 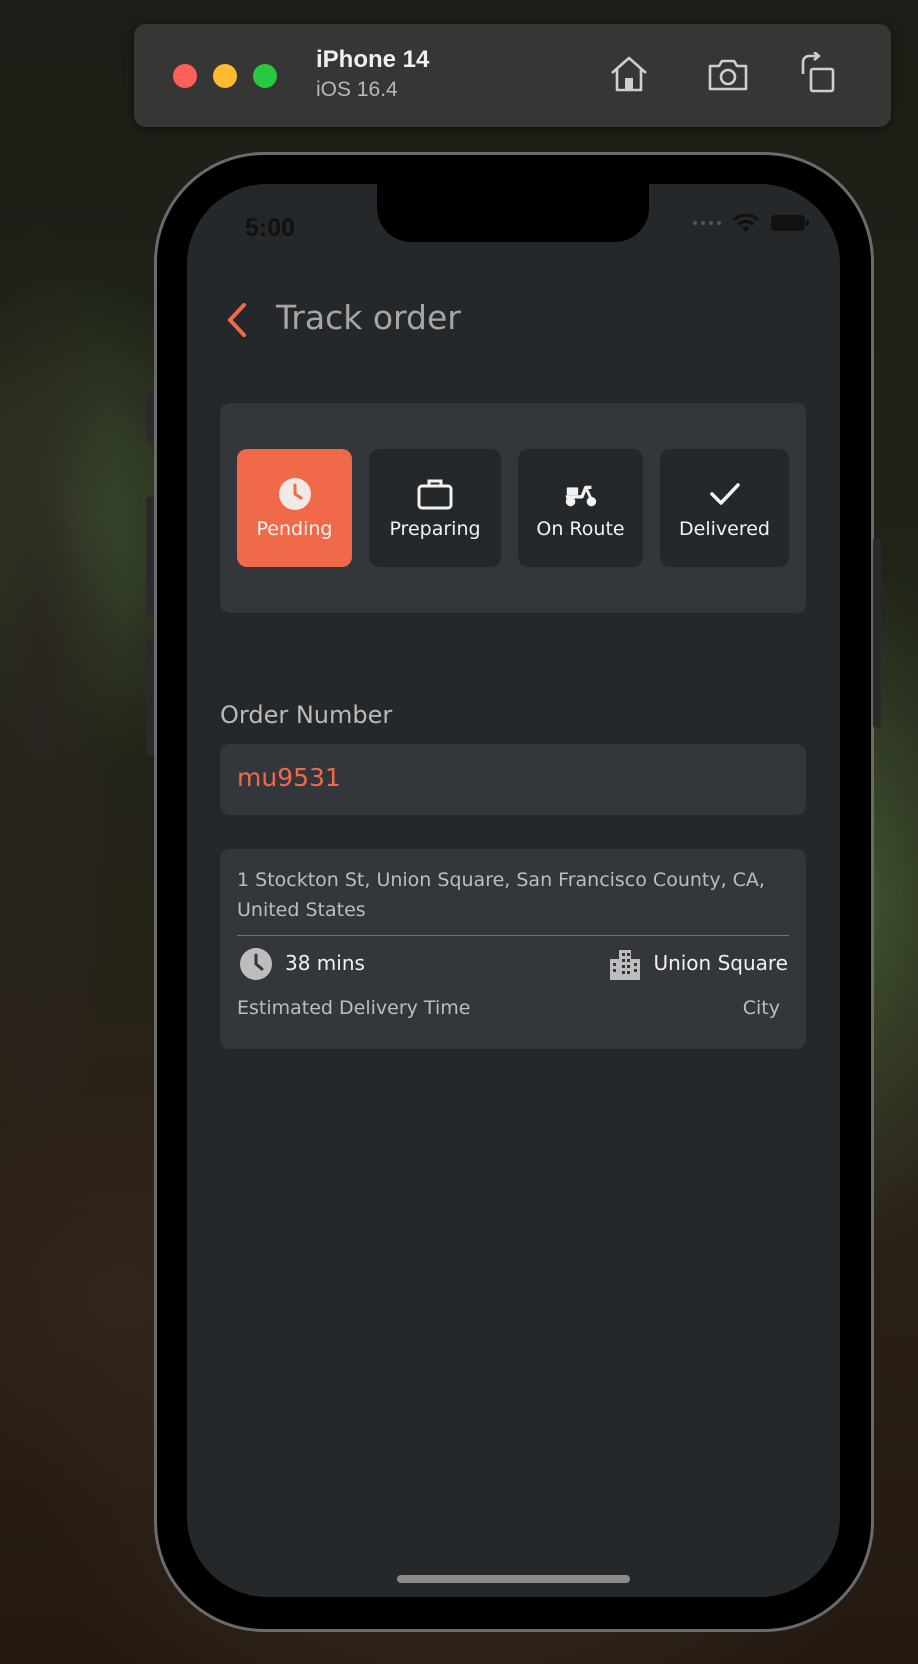 I want to click on order-number-field: mu9531, so click(x=513, y=779).